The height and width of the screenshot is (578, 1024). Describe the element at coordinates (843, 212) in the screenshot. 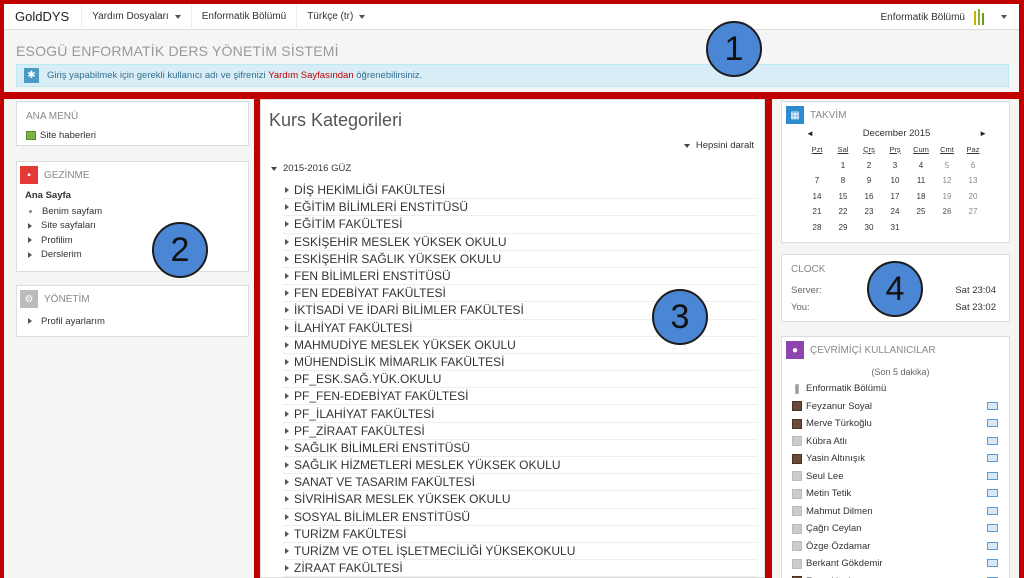

I see `calendar-day: 22` at that location.